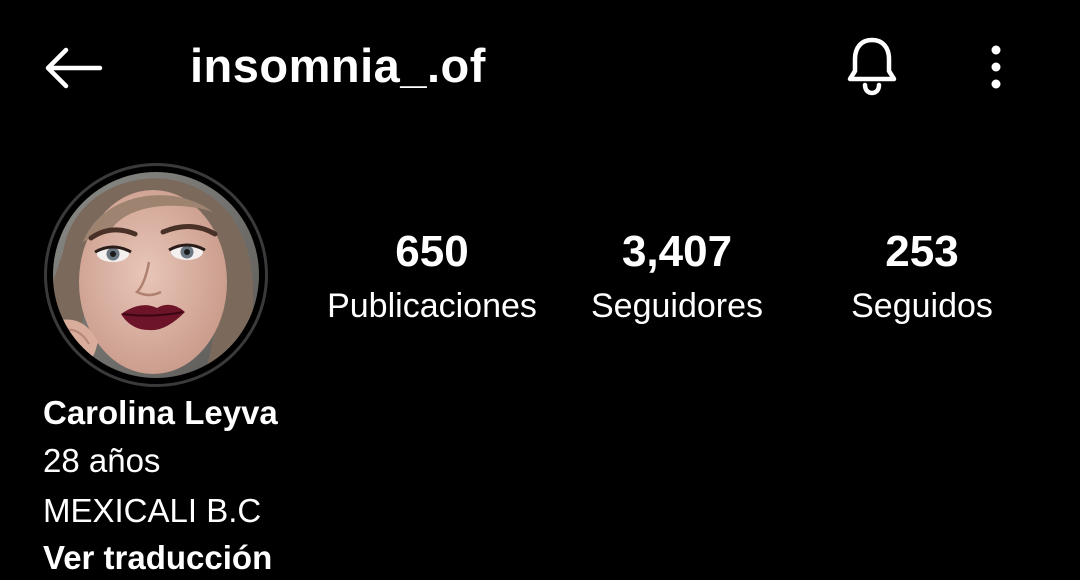  I want to click on back-button, so click(73, 68).